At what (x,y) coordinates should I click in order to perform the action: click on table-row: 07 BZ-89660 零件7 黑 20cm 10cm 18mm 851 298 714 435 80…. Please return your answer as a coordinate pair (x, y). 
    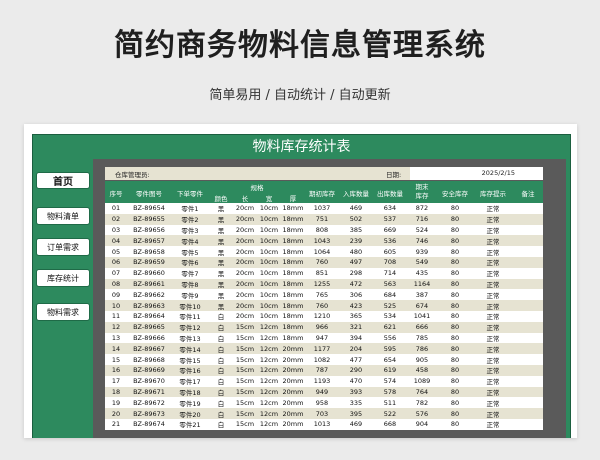
    Looking at the image, I should click on (324, 273).